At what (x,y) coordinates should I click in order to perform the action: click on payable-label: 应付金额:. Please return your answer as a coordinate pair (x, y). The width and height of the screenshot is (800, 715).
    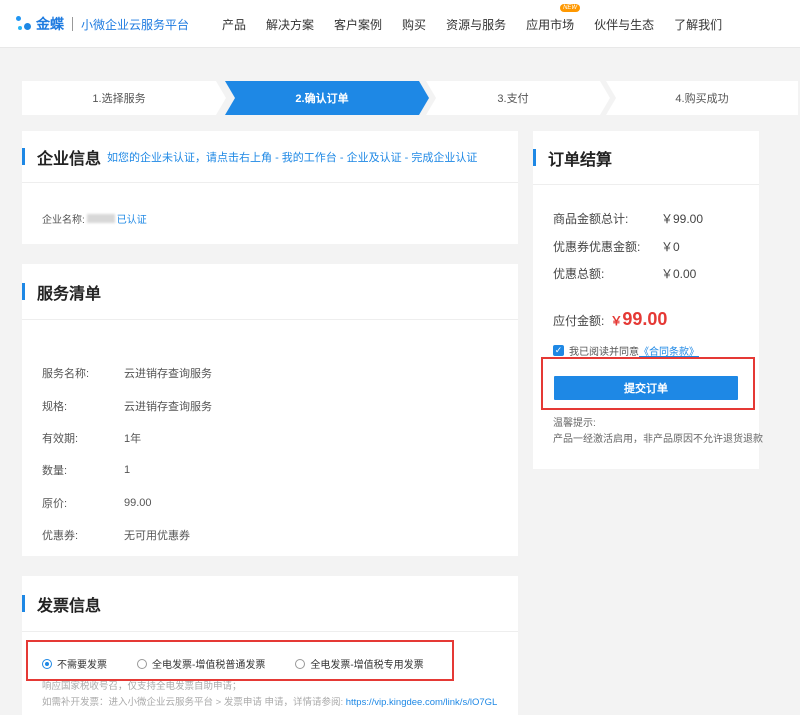
    Looking at the image, I should click on (579, 321).